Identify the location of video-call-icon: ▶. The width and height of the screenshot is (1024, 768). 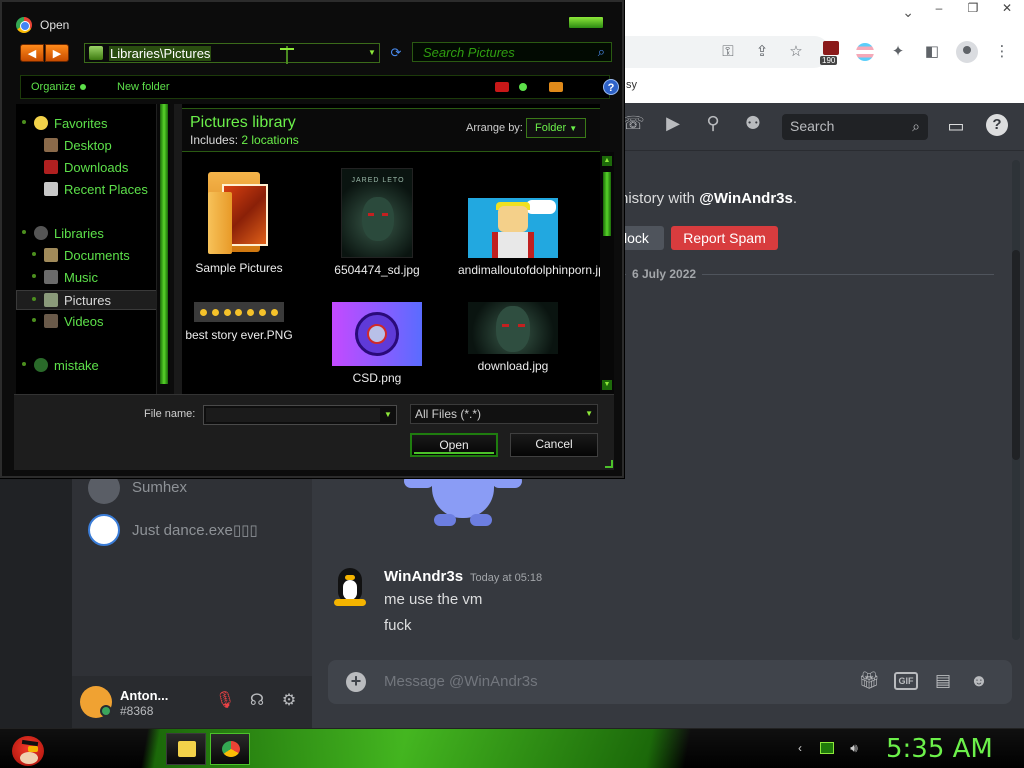
(673, 123).